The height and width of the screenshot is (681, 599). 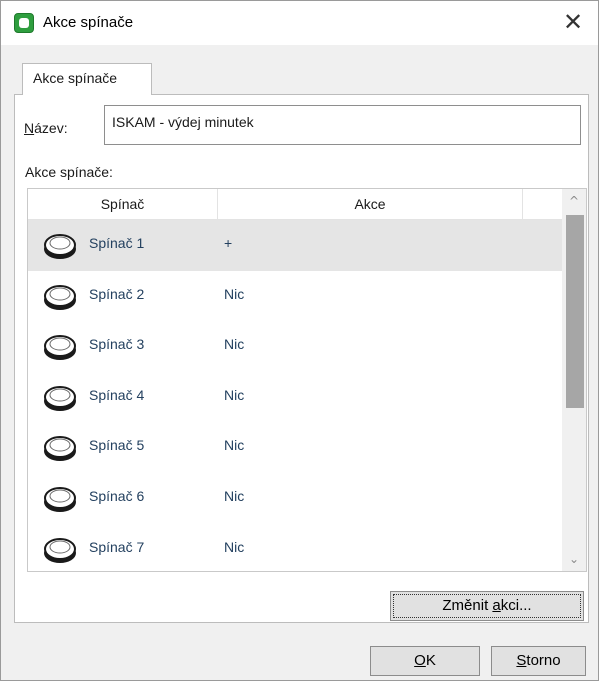 I want to click on change-action-label-pre: Změnit, so click(x=467, y=605).